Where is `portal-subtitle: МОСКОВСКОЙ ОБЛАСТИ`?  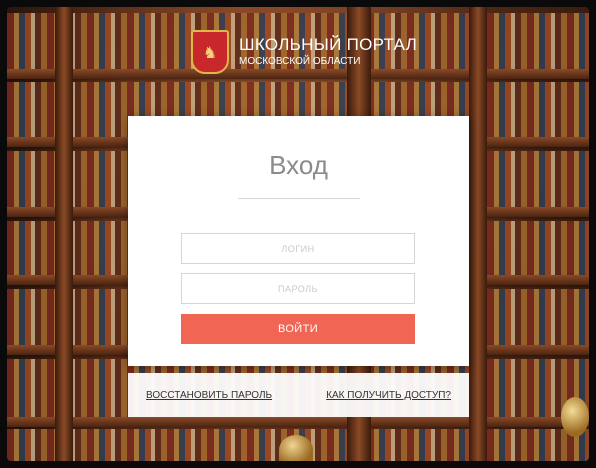
portal-subtitle: МОСКОВСКОЙ ОБЛАСТИ is located at coordinates (300, 62).